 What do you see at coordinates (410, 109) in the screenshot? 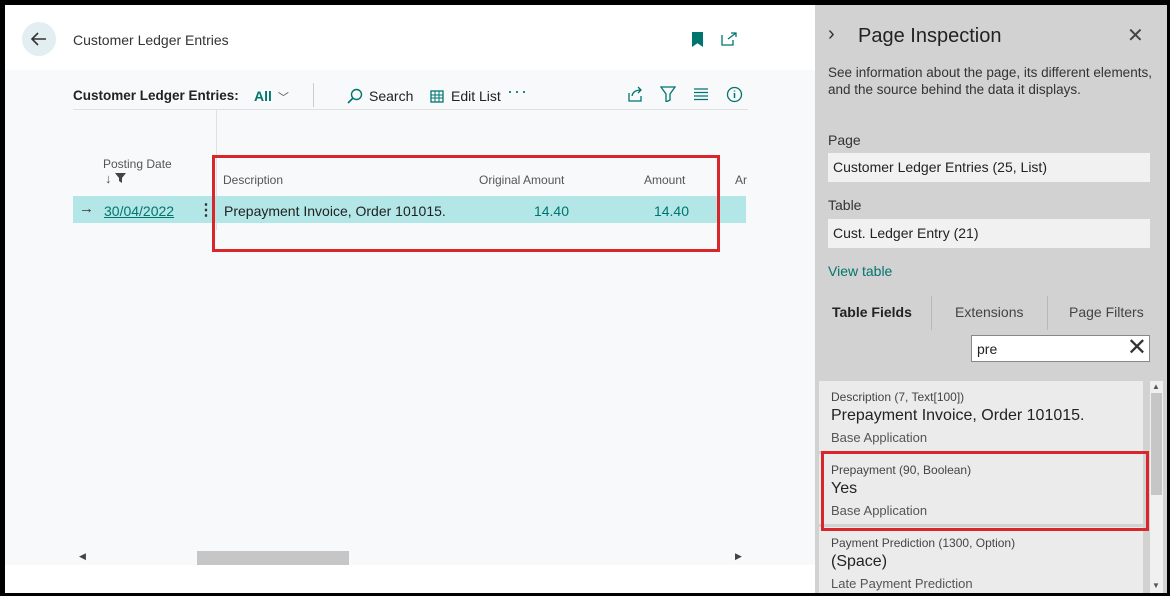
I see `toolbar-underline` at bounding box center [410, 109].